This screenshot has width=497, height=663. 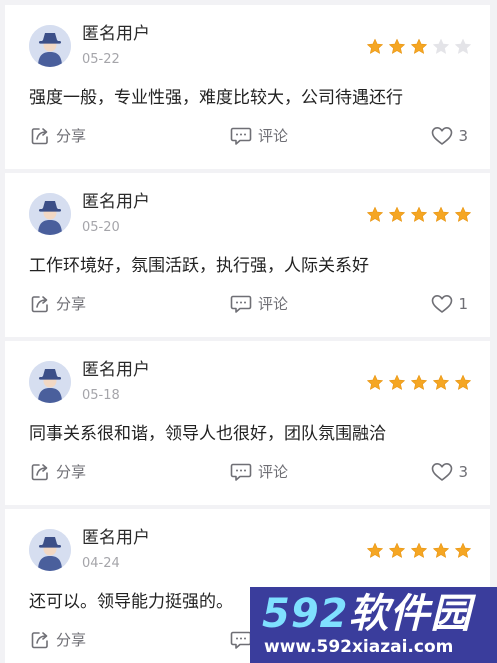 I want to click on review-date: 05-20, so click(x=101, y=227).